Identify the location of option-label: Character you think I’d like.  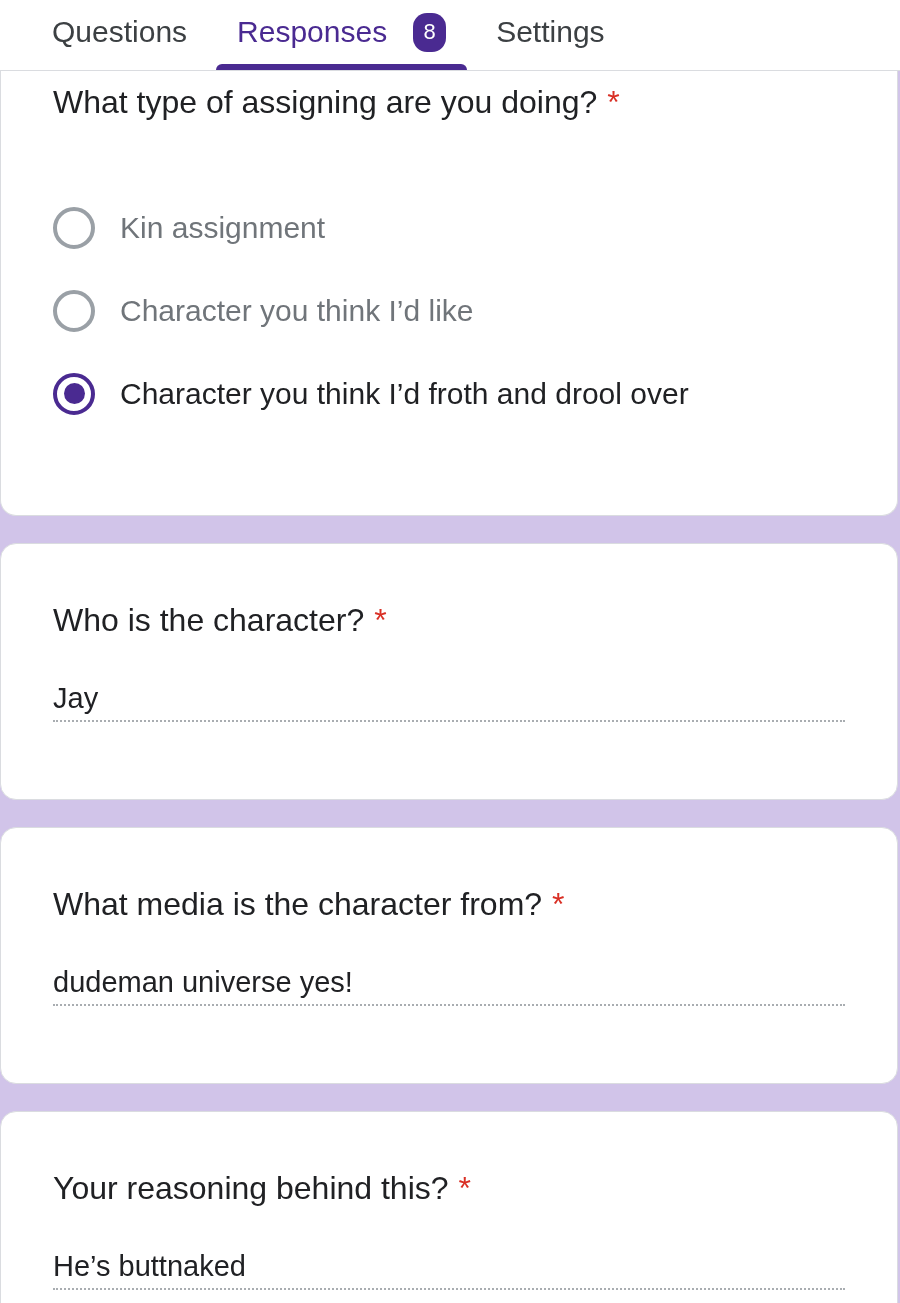
(297, 310).